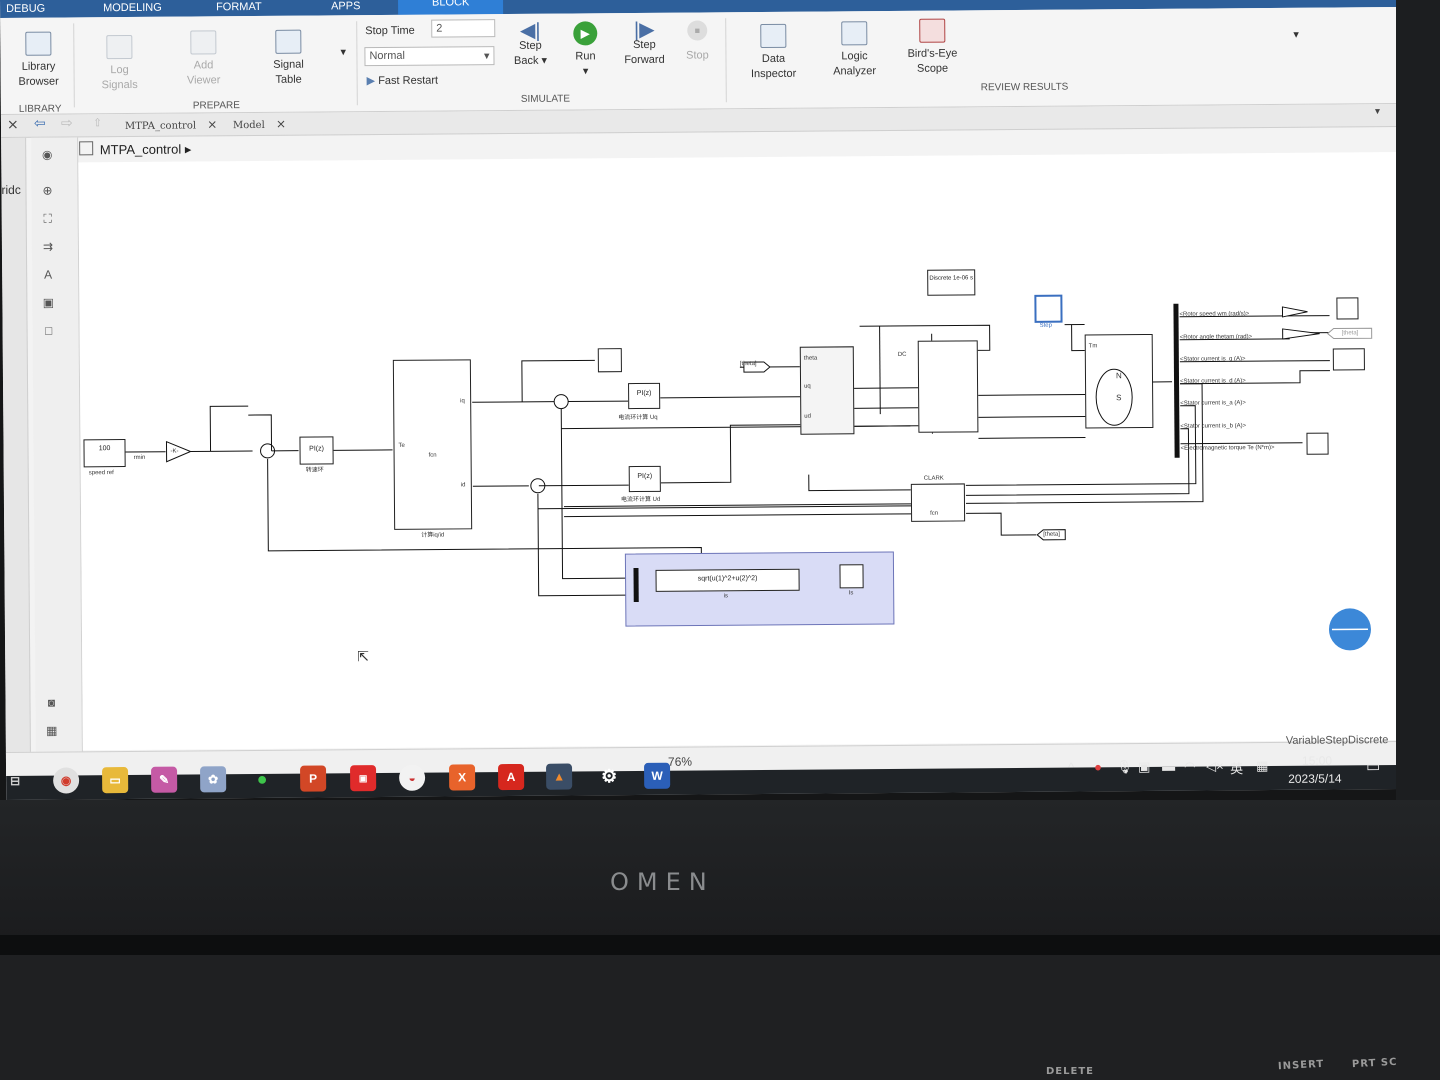  Describe the element at coordinates (1373, 766) in the screenshot. I see `notification-icon: ▭` at that location.